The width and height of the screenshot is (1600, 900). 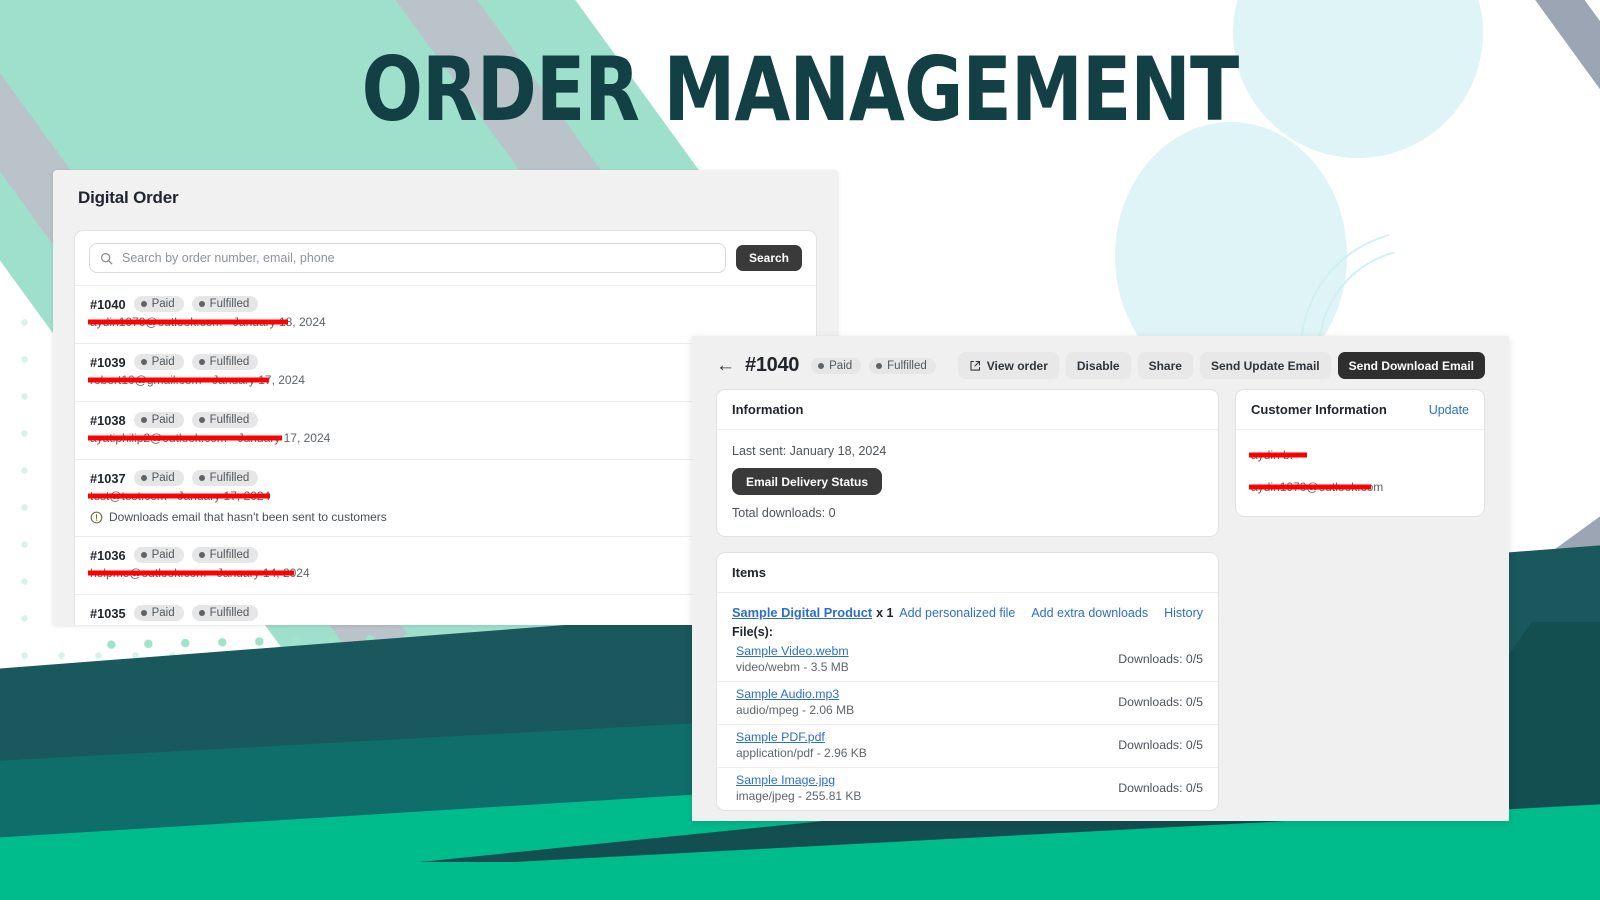 What do you see at coordinates (1089, 613) in the screenshot?
I see `add-extra-downloads-link: Add extra downloads` at bounding box center [1089, 613].